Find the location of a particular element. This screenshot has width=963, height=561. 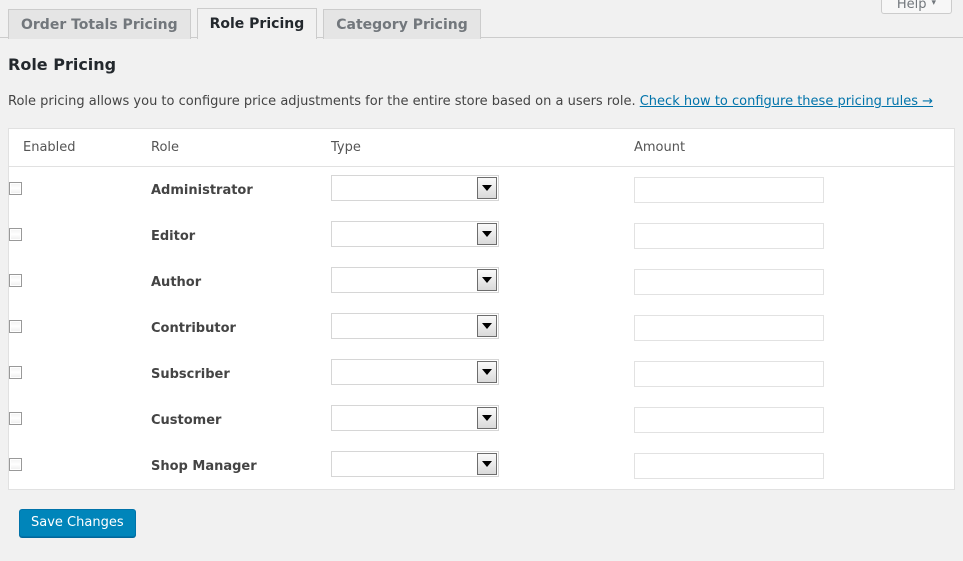

tab-label: Category Pricing is located at coordinates (402, 25).